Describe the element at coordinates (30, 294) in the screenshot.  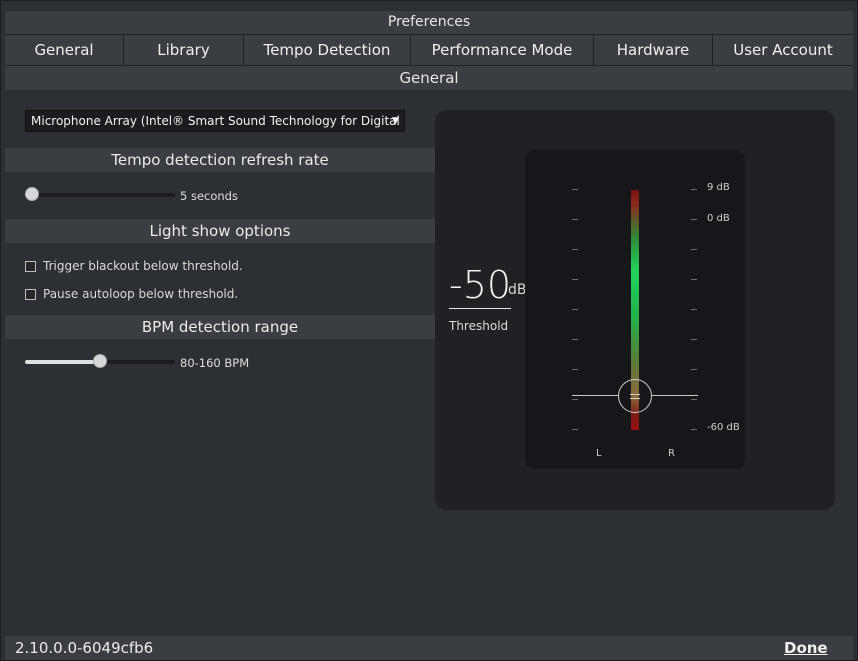
I see `pause-autoloop-checkbox` at that location.